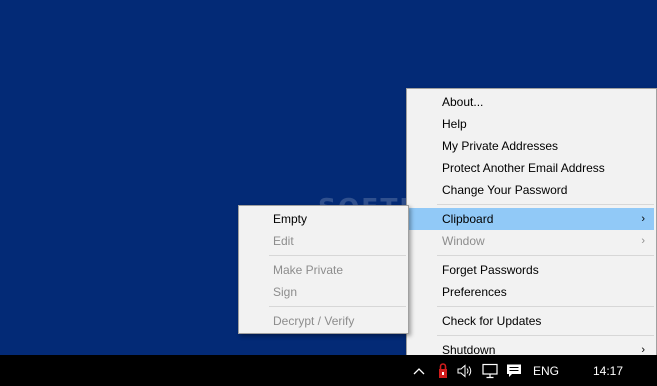 This screenshot has width=657, height=386. I want to click on menu-item-label: Change Your Password, so click(505, 190).